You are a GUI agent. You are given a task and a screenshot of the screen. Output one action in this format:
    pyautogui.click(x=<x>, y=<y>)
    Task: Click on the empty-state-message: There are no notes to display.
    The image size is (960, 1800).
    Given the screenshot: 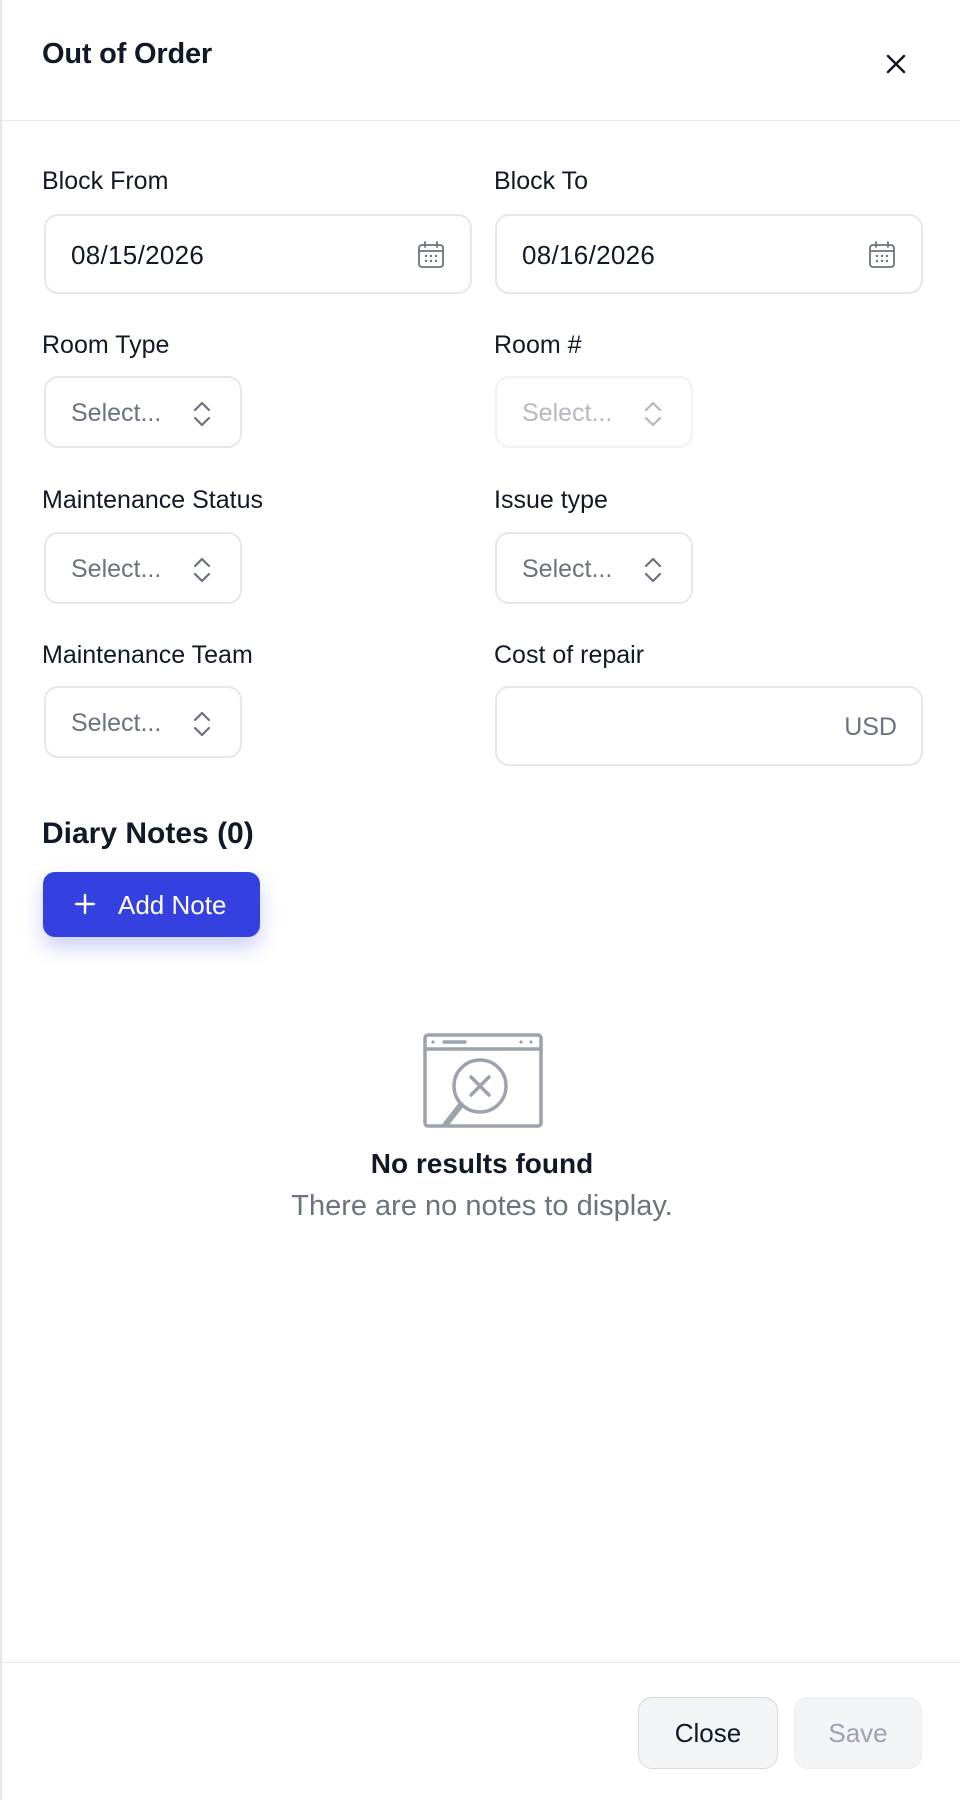 What is the action you would take?
    pyautogui.click(x=482, y=1206)
    